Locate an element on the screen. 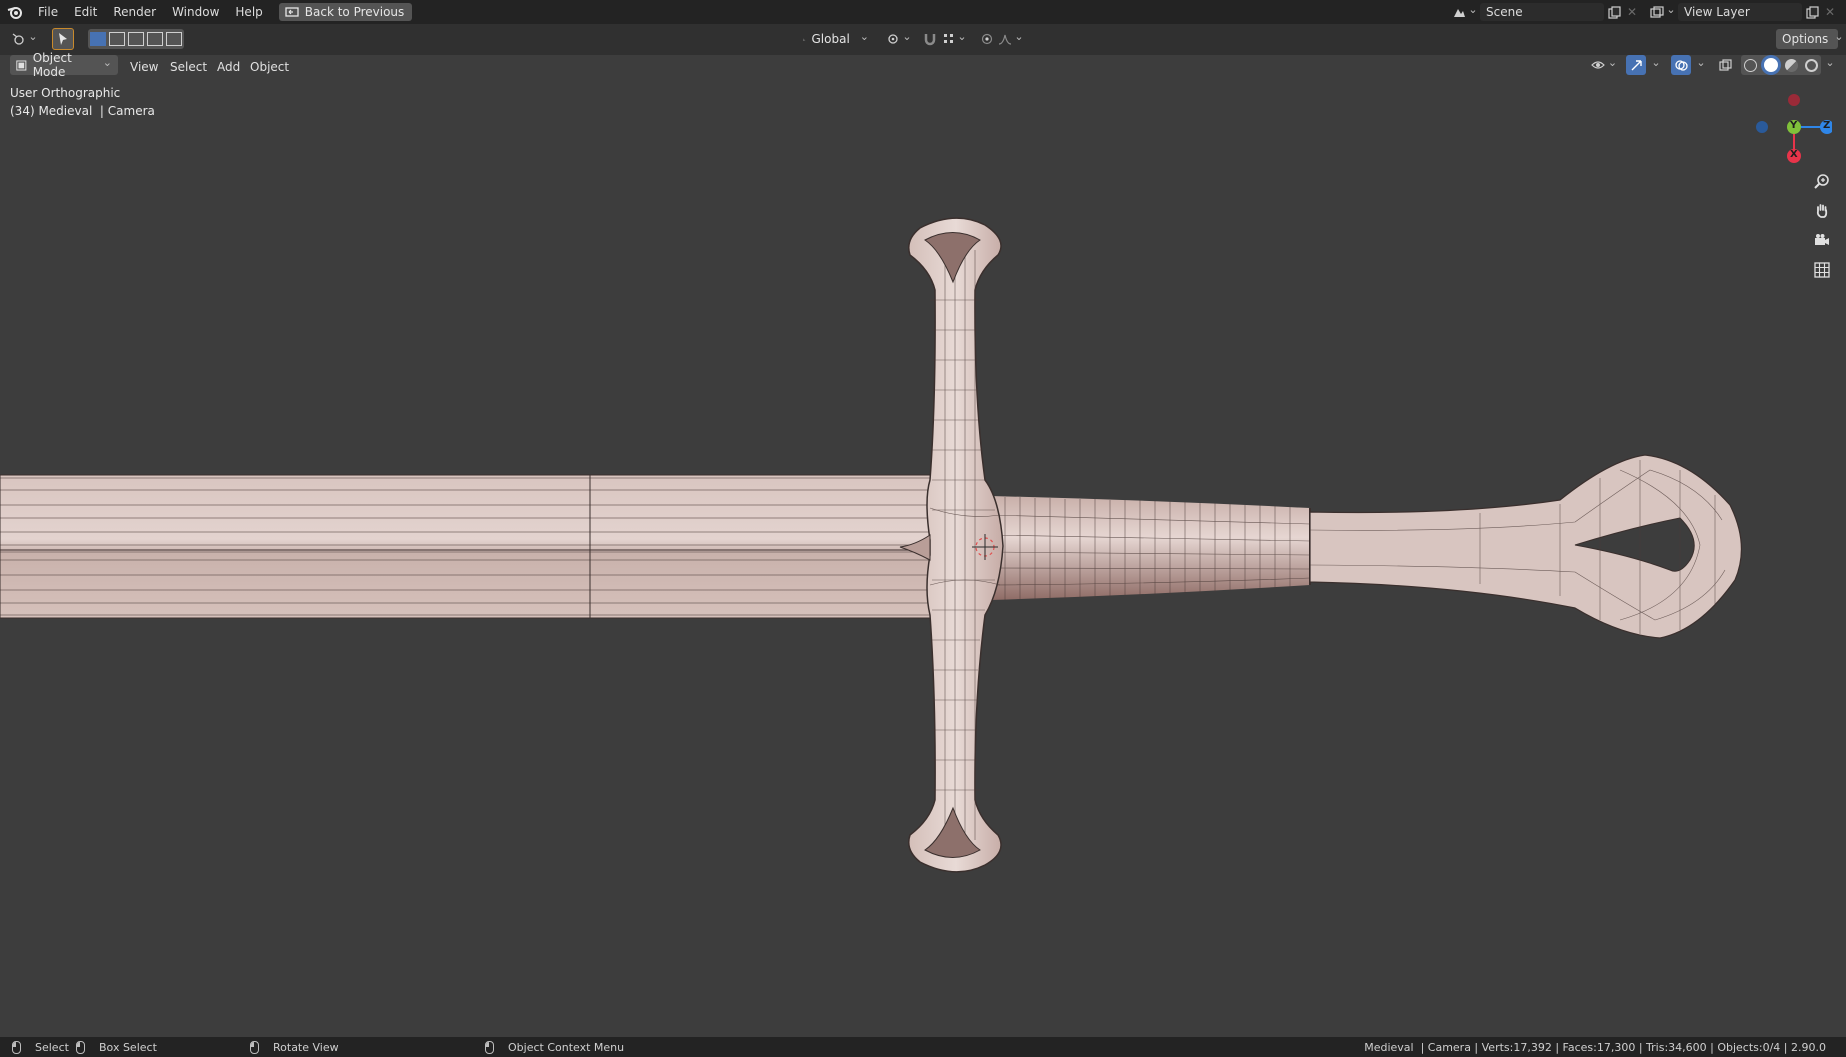 The height and width of the screenshot is (1057, 1846). back-to-previous-button: Back to Previous is located at coordinates (345, 12).